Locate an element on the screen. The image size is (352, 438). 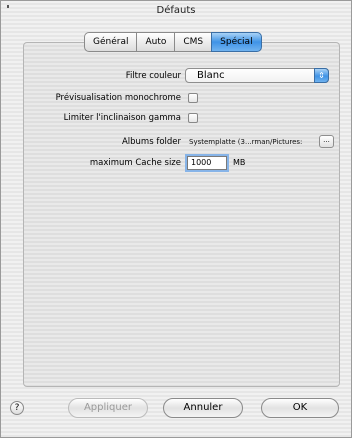
help-button: ? is located at coordinates (17, 408).